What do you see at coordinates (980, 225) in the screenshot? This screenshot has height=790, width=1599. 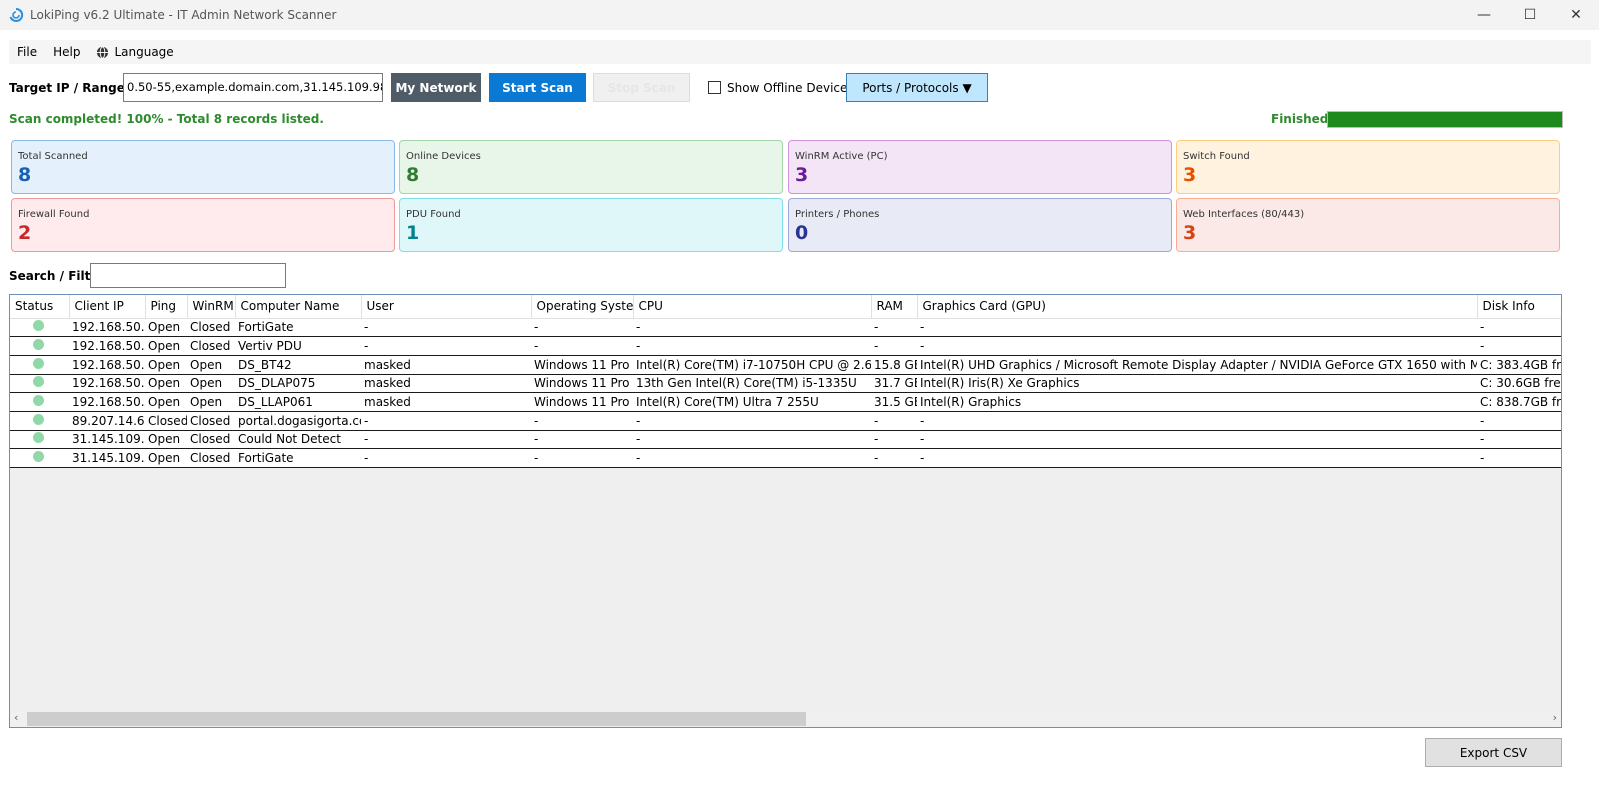 I see `stat-card: Printers / Phones 0` at bounding box center [980, 225].